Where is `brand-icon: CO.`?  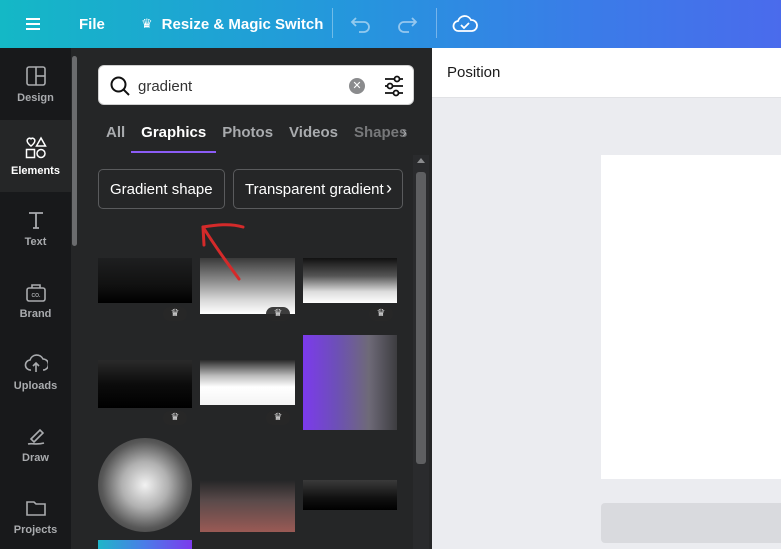 brand-icon: CO. is located at coordinates (35, 292).